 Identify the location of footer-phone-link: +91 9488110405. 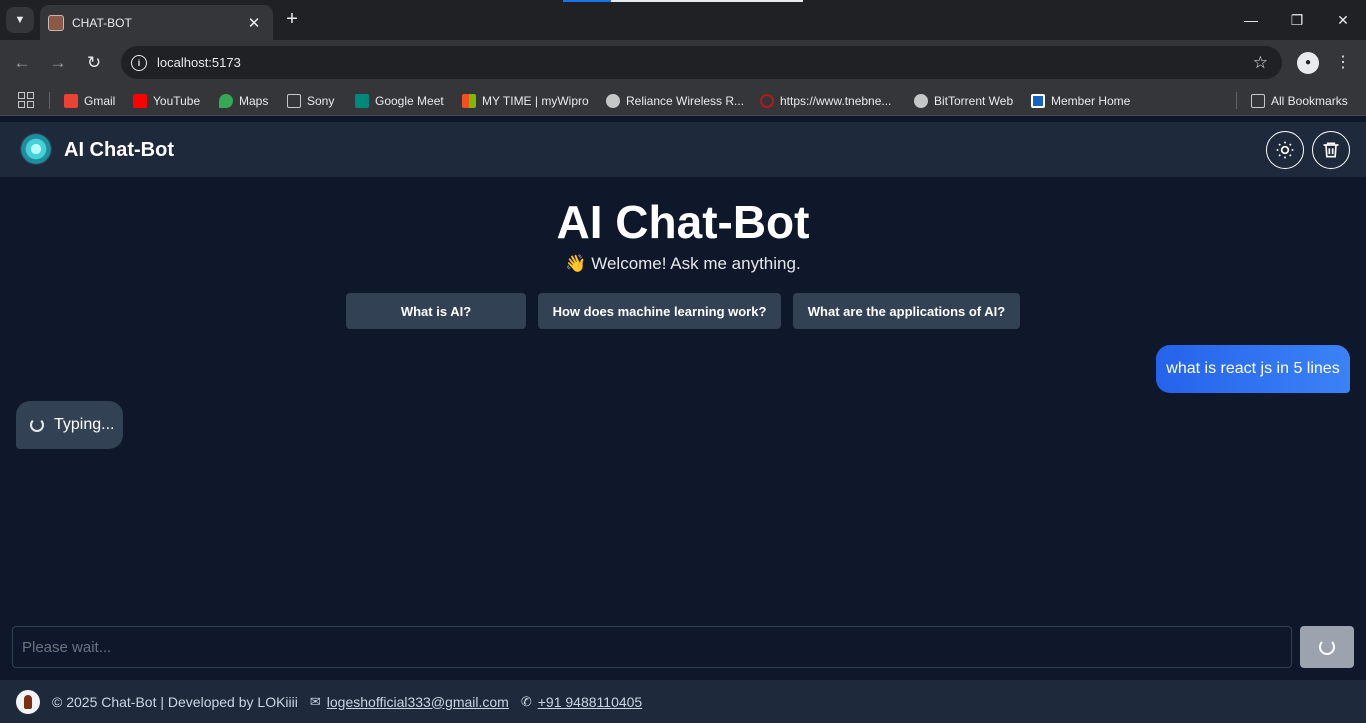
(590, 702).